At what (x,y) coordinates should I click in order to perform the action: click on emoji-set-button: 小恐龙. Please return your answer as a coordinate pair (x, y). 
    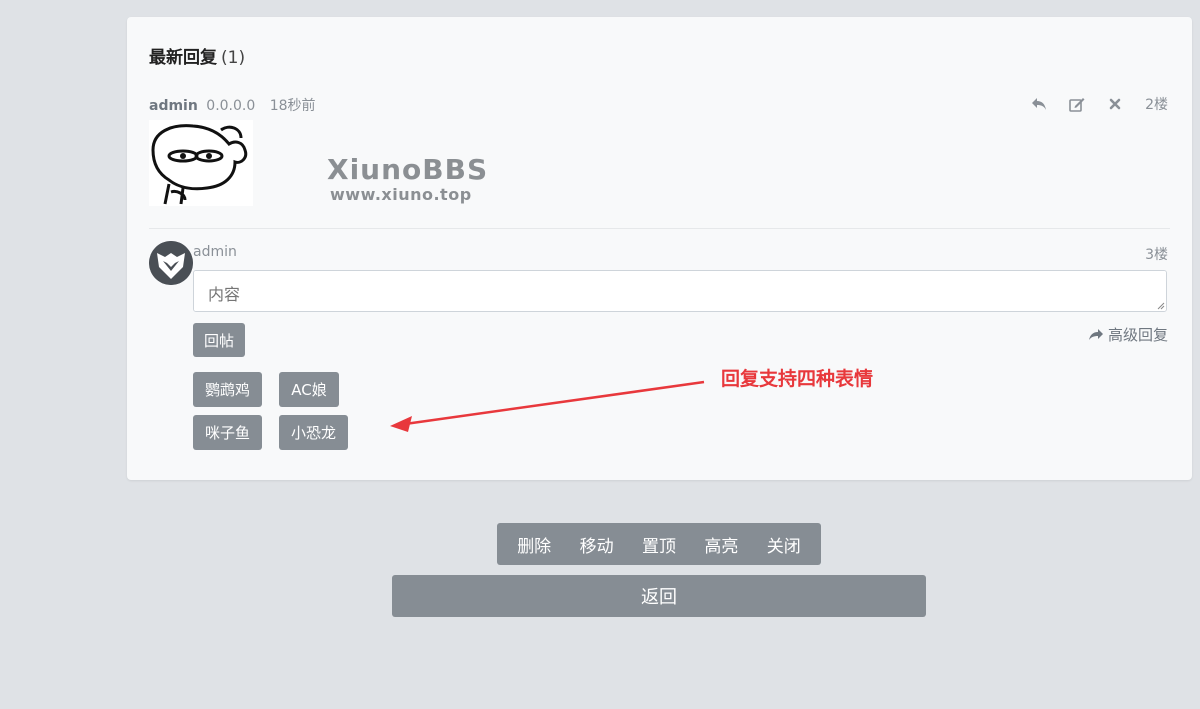
    Looking at the image, I should click on (313, 432).